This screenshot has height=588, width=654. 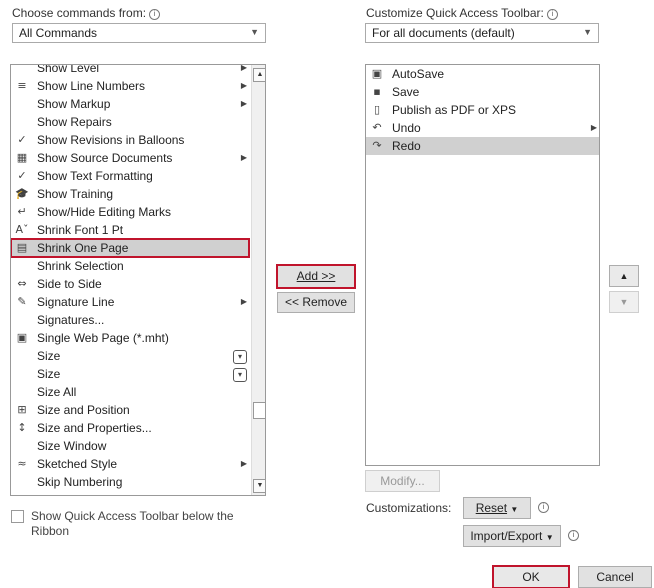 I want to click on scrollbar-thumb, so click(x=259, y=410).